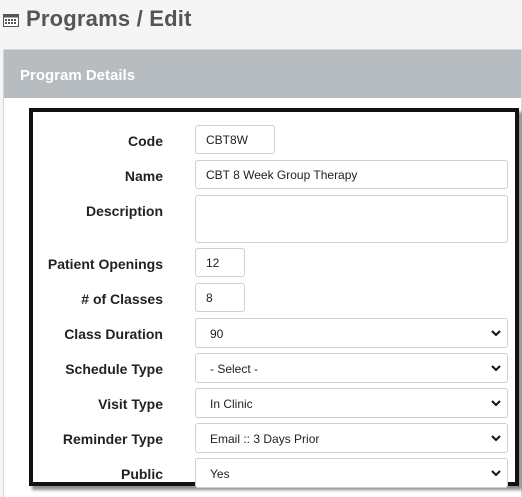  I want to click on reminder-type-select: Email :: 3 Days Prior, so click(351, 438).